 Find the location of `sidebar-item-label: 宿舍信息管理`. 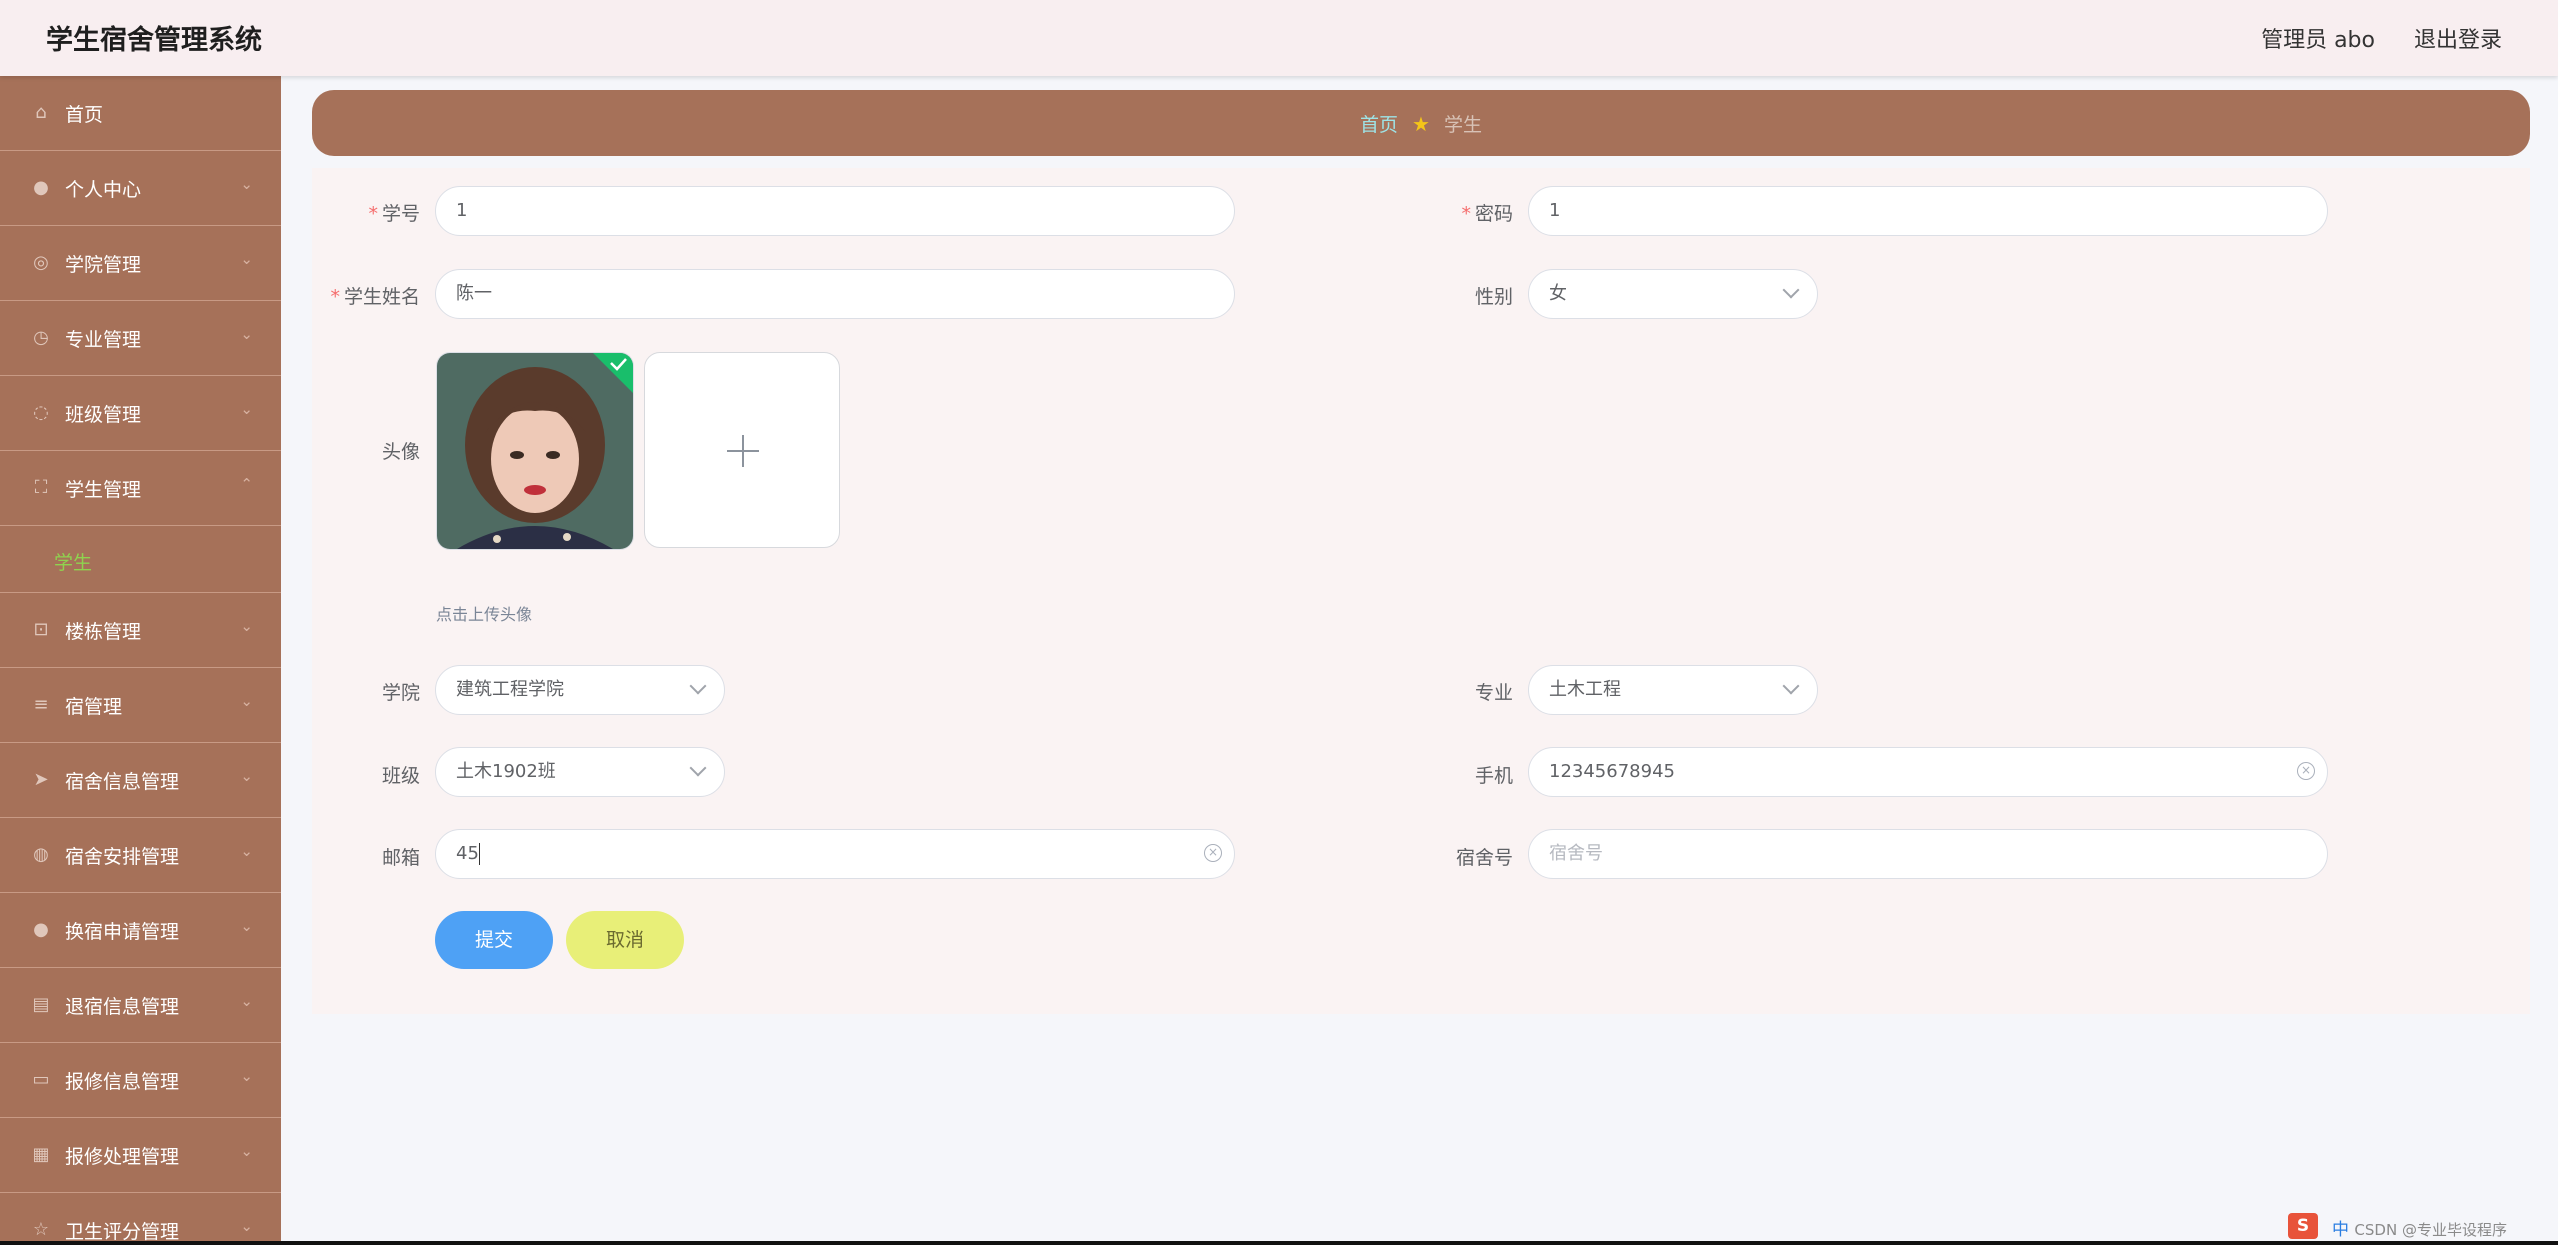

sidebar-item-label: 宿舍信息管理 is located at coordinates (122, 782).